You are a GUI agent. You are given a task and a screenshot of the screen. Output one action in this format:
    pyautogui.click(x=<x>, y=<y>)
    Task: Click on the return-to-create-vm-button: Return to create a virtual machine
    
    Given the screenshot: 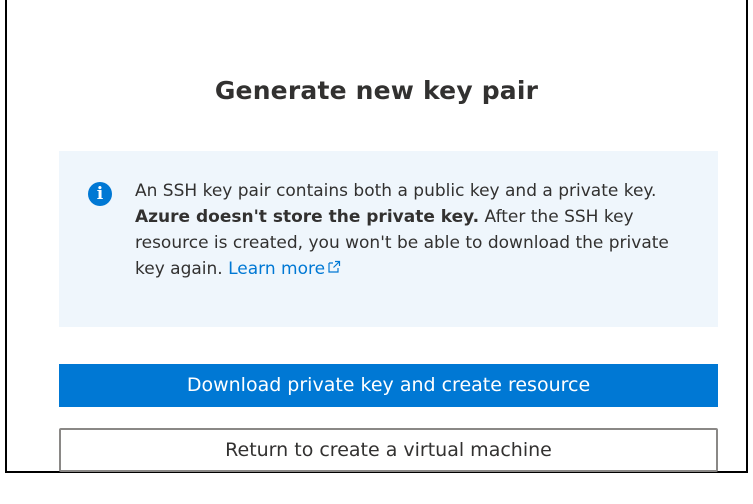 What is the action you would take?
    pyautogui.click(x=388, y=450)
    